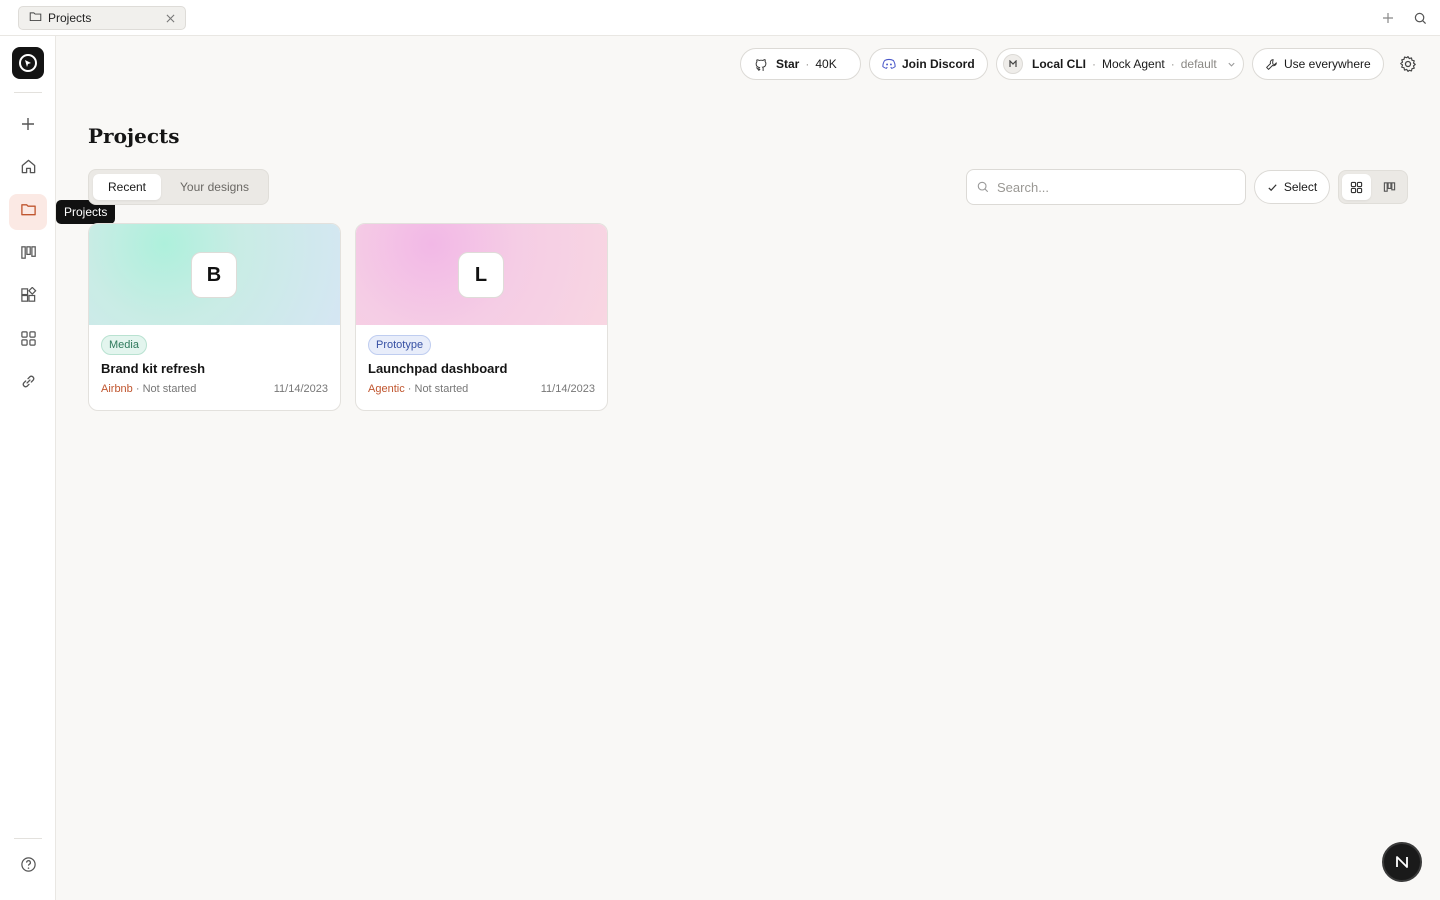 The width and height of the screenshot is (1440, 900). I want to click on project-initial: L, so click(481, 275).